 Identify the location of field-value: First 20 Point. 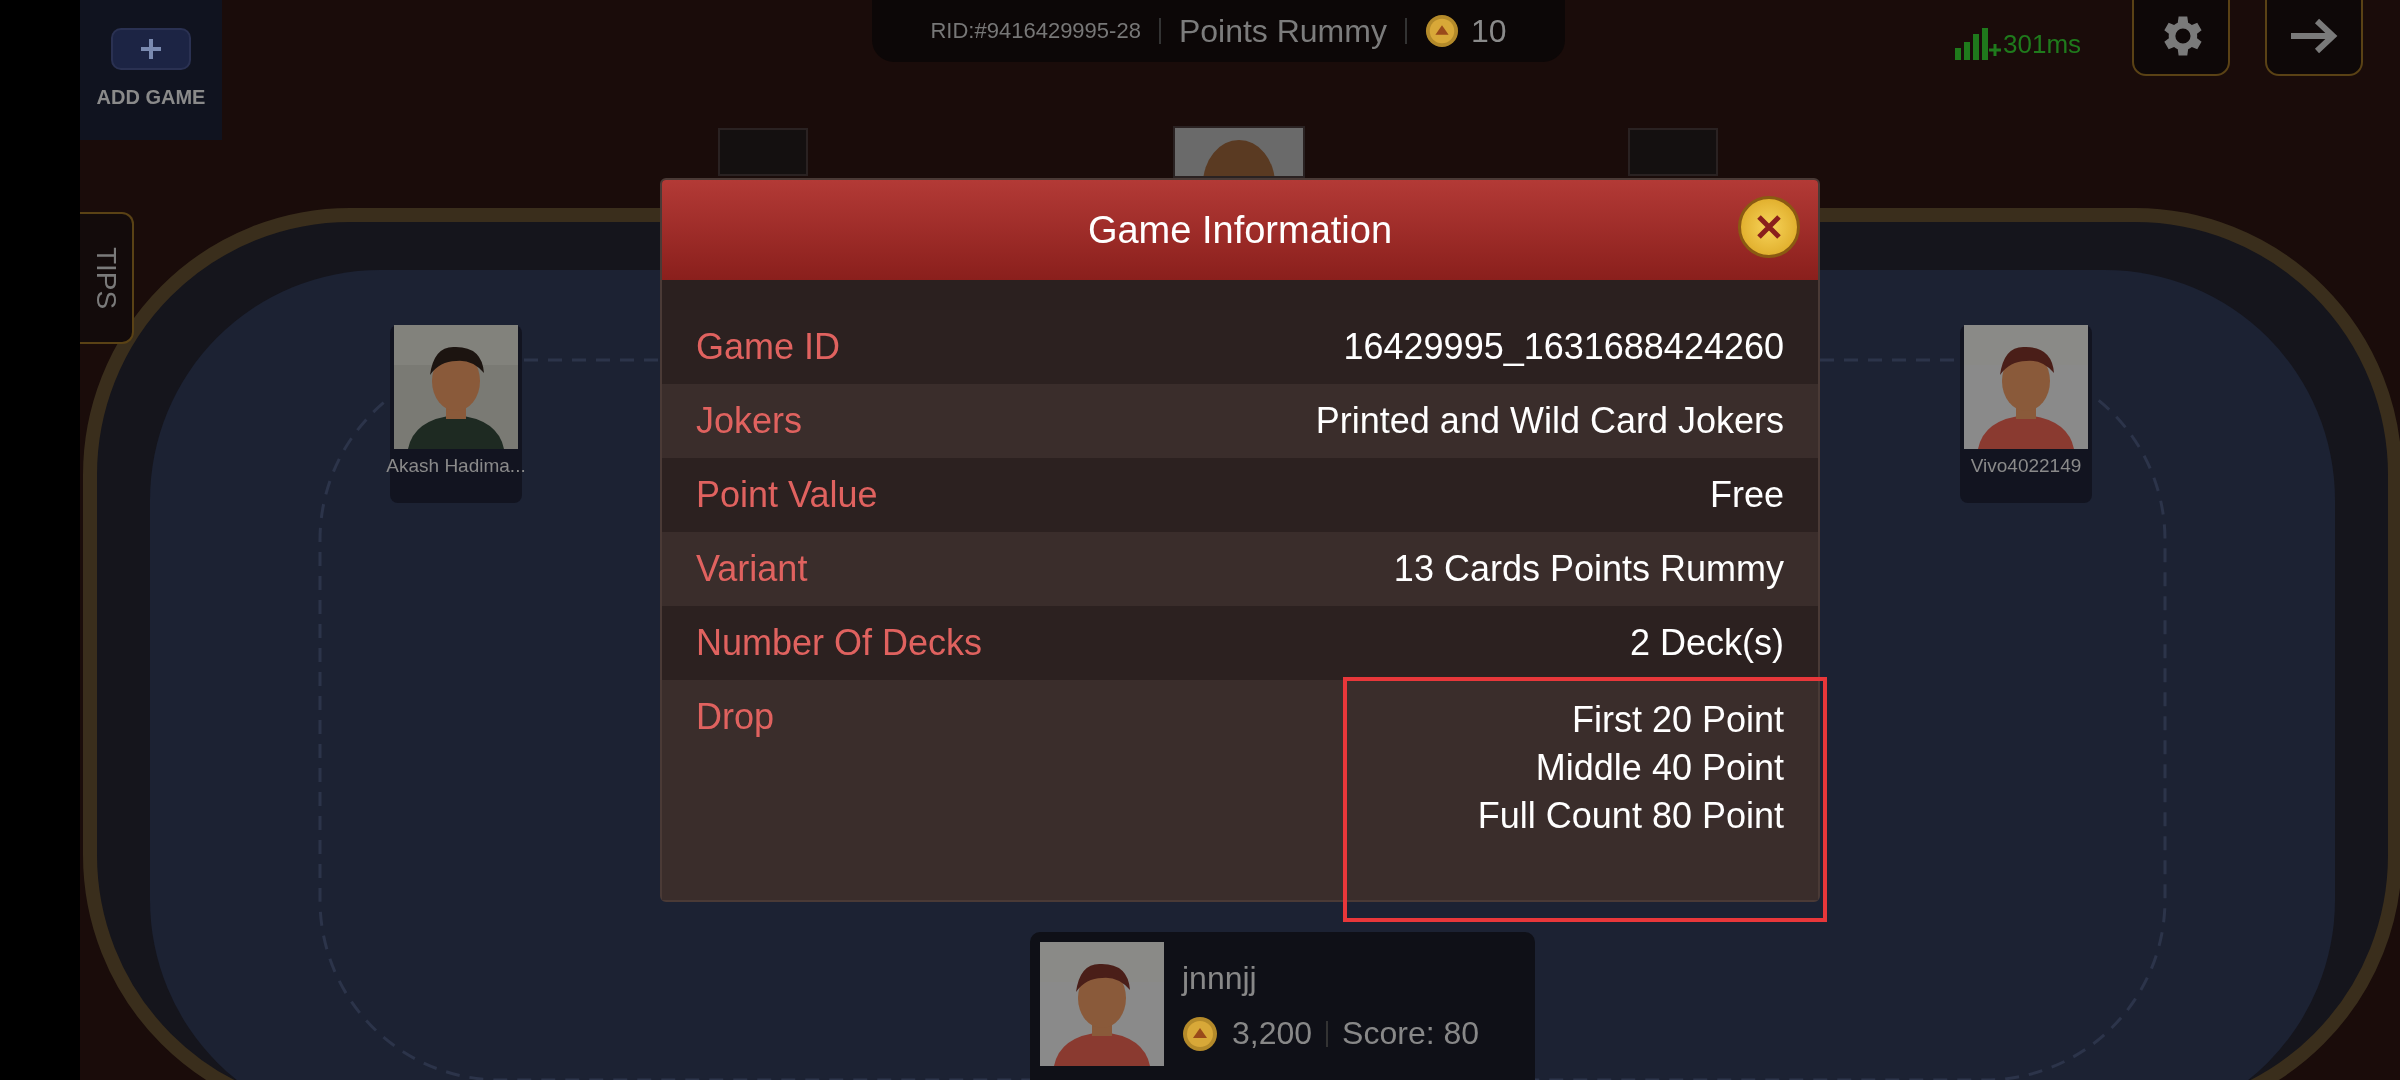
(1677, 720).